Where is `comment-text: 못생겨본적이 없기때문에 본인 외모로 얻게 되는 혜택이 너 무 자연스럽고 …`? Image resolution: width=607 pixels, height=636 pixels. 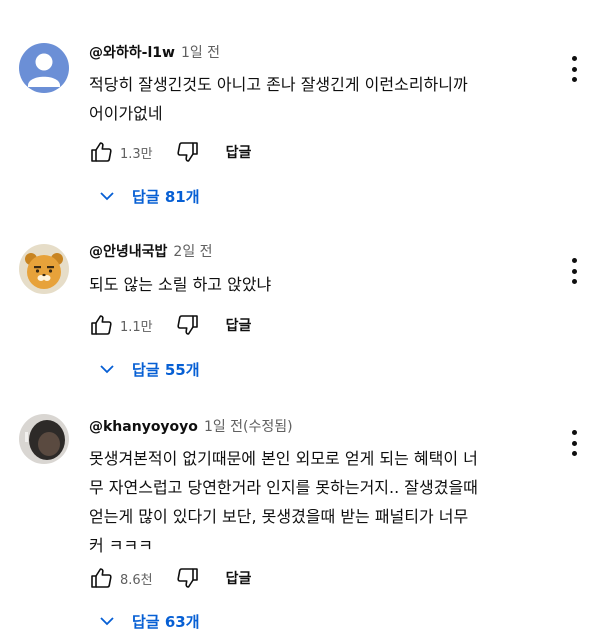 comment-text: 못생겨본적이 없기때문에 본인 외모로 얻게 되는 혜택이 너 무 자연스럽고 … is located at coordinates (283, 502).